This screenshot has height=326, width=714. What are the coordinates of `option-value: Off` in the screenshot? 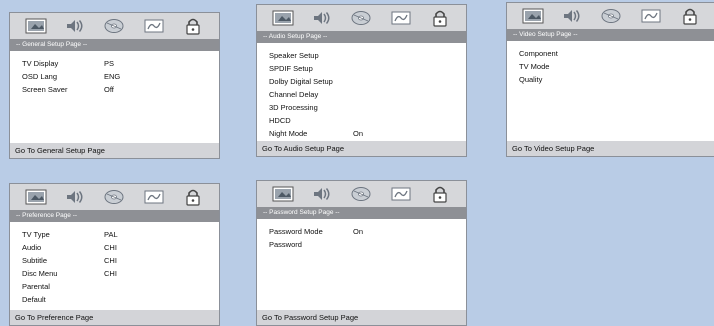 It's located at (109, 89).